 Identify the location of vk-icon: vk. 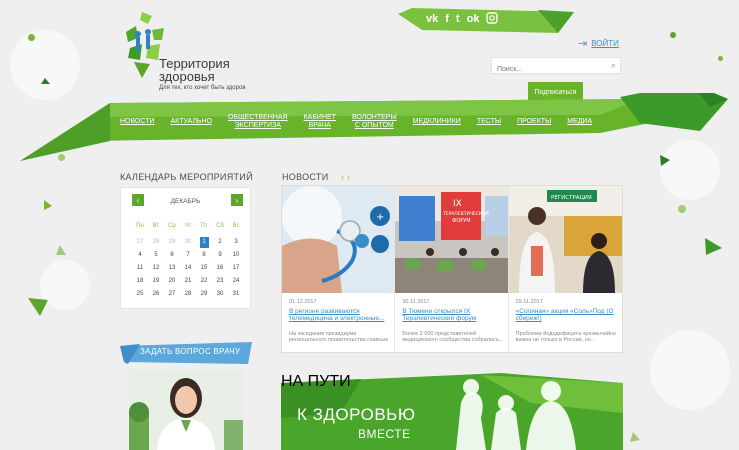
(432, 20).